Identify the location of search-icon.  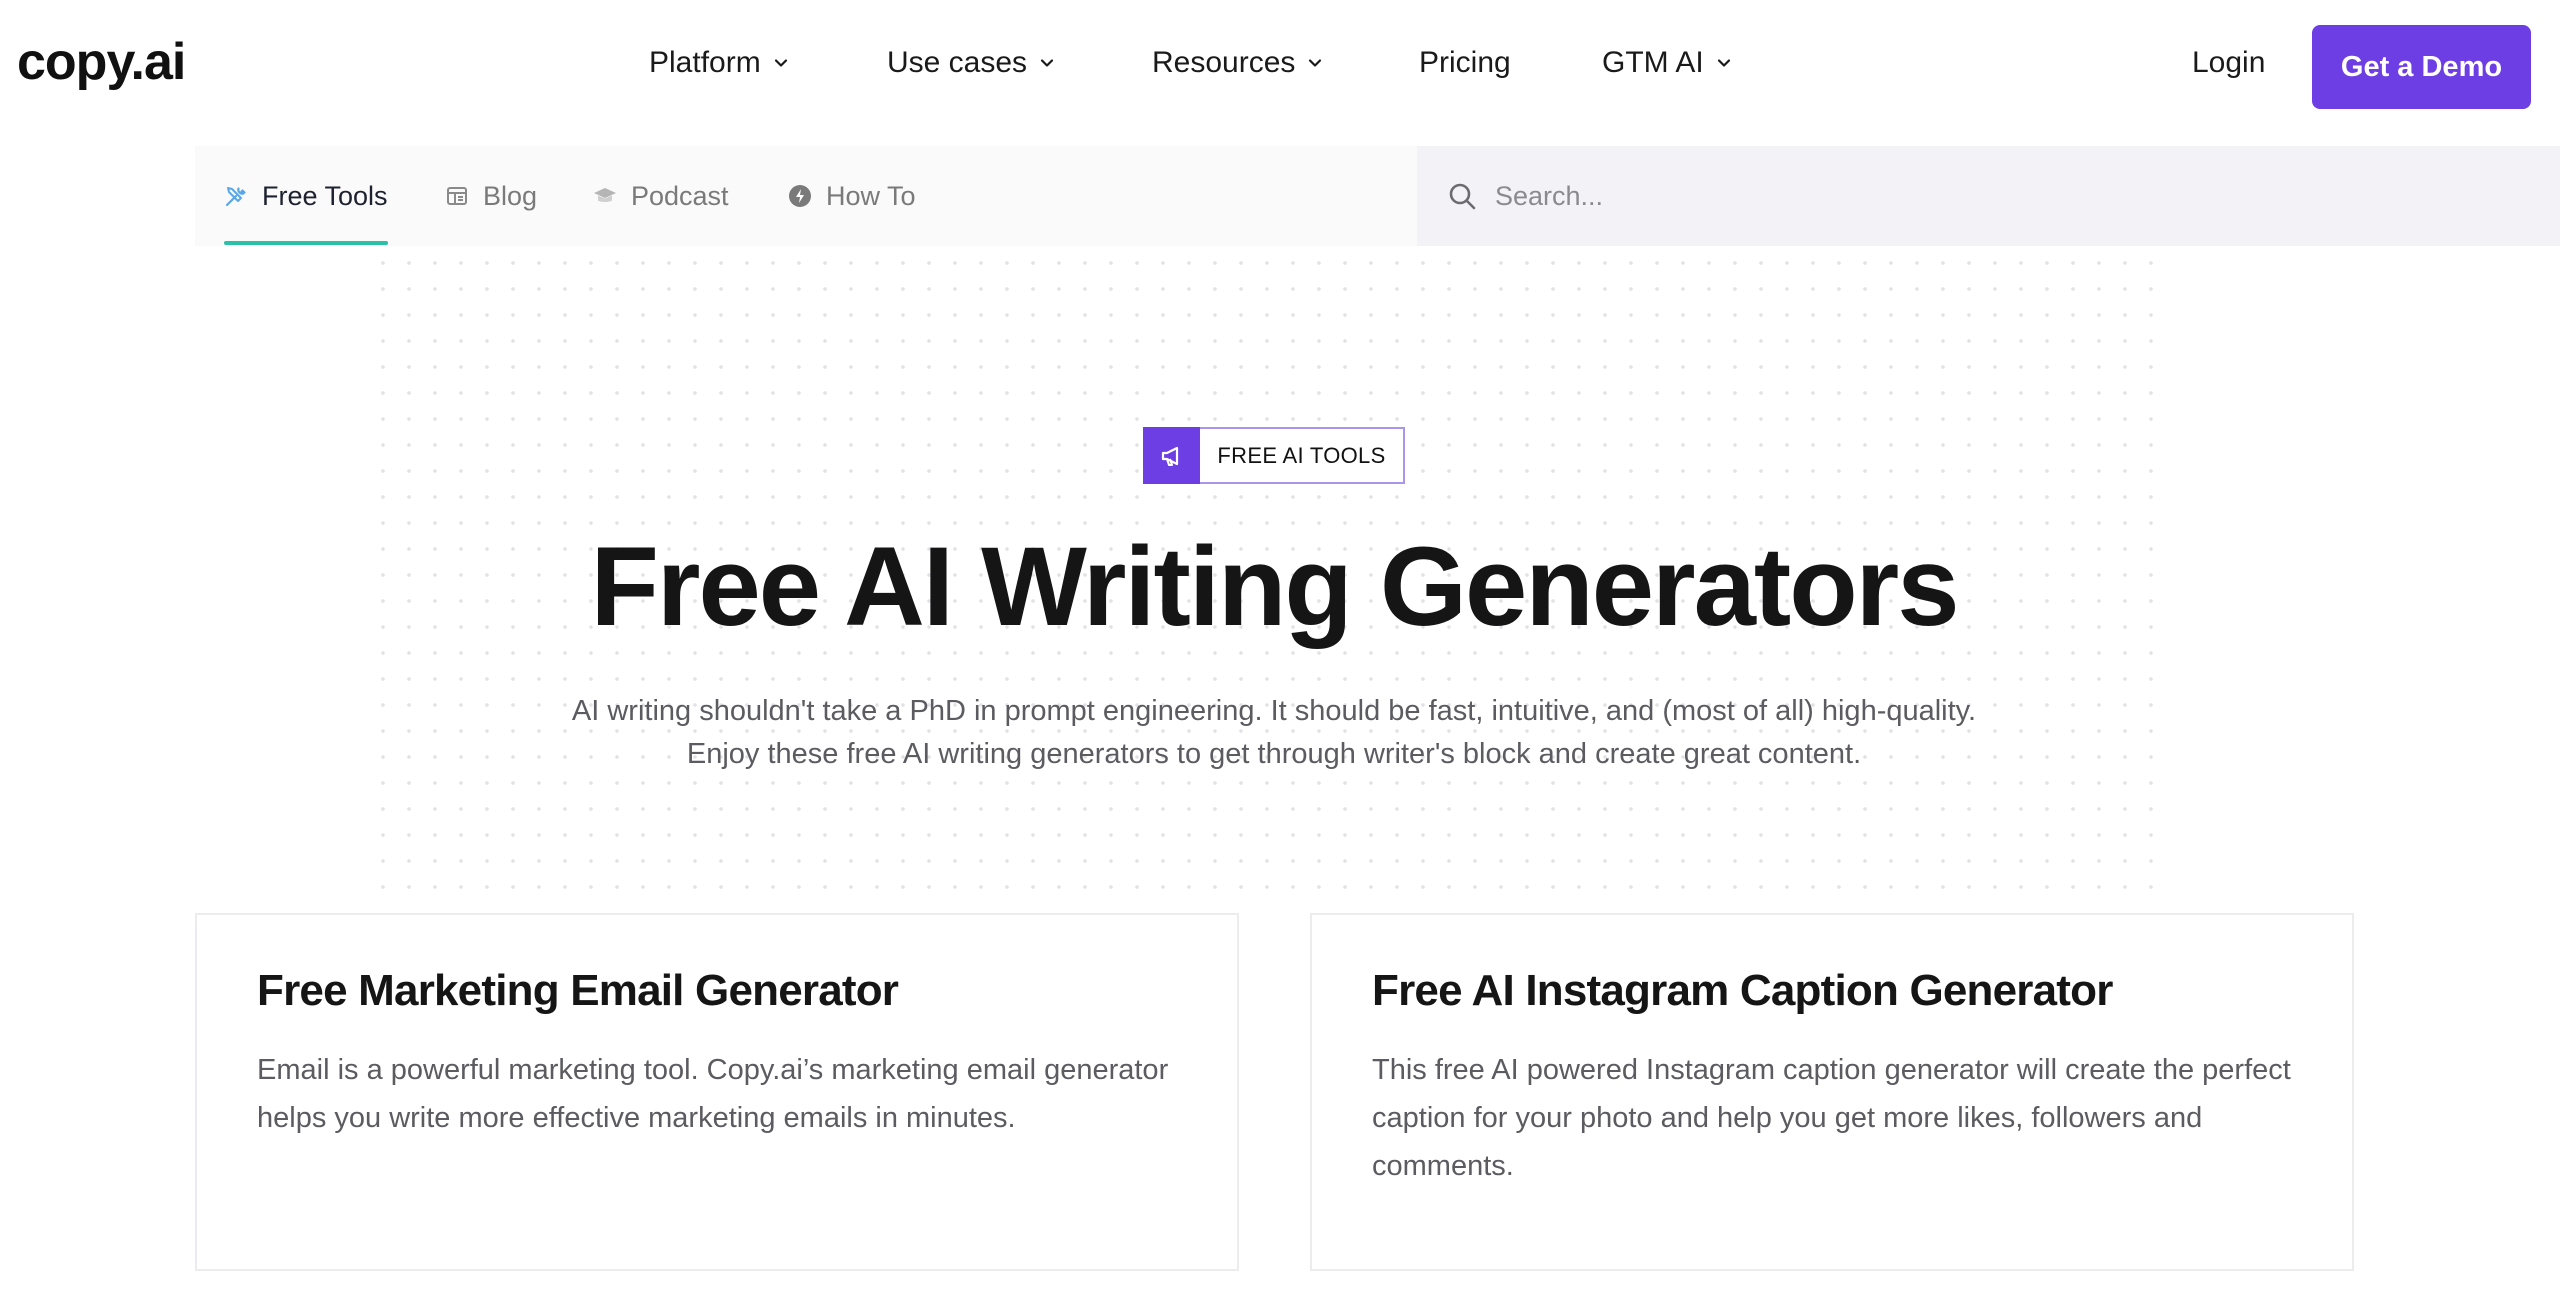
(1462, 196).